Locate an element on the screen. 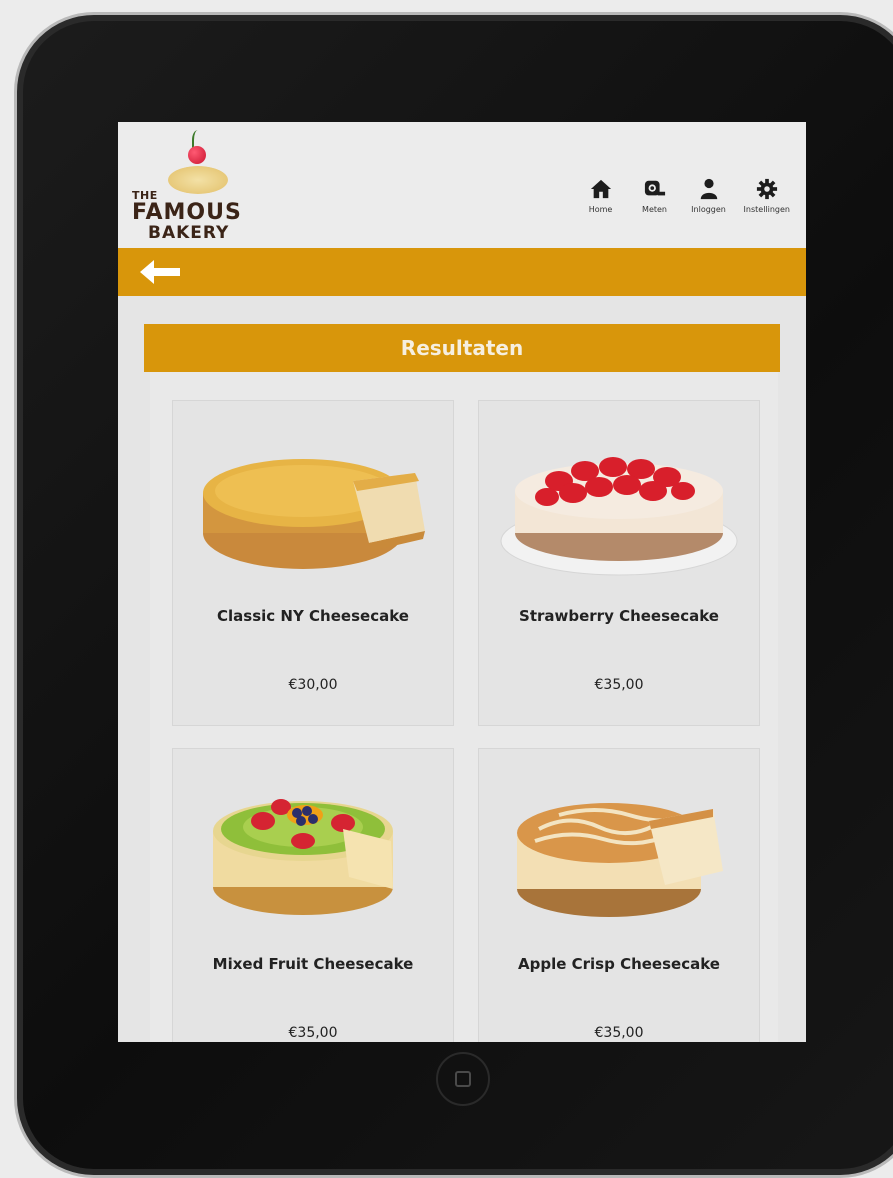  nav-home: Home is located at coordinates (601, 196).